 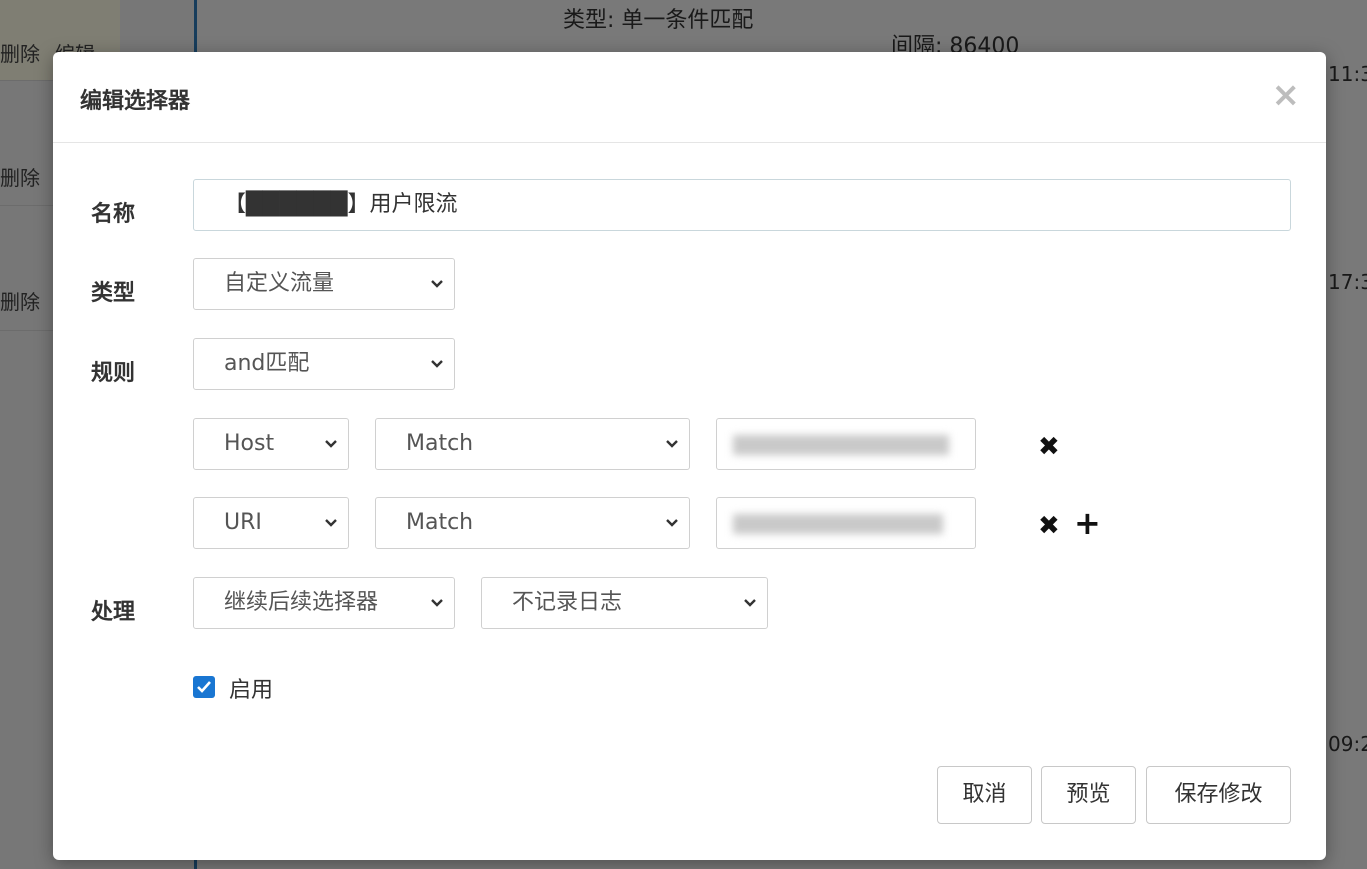 What do you see at coordinates (689, 97) in the screenshot?
I see `dialog-header: 编辑选择器 ×` at bounding box center [689, 97].